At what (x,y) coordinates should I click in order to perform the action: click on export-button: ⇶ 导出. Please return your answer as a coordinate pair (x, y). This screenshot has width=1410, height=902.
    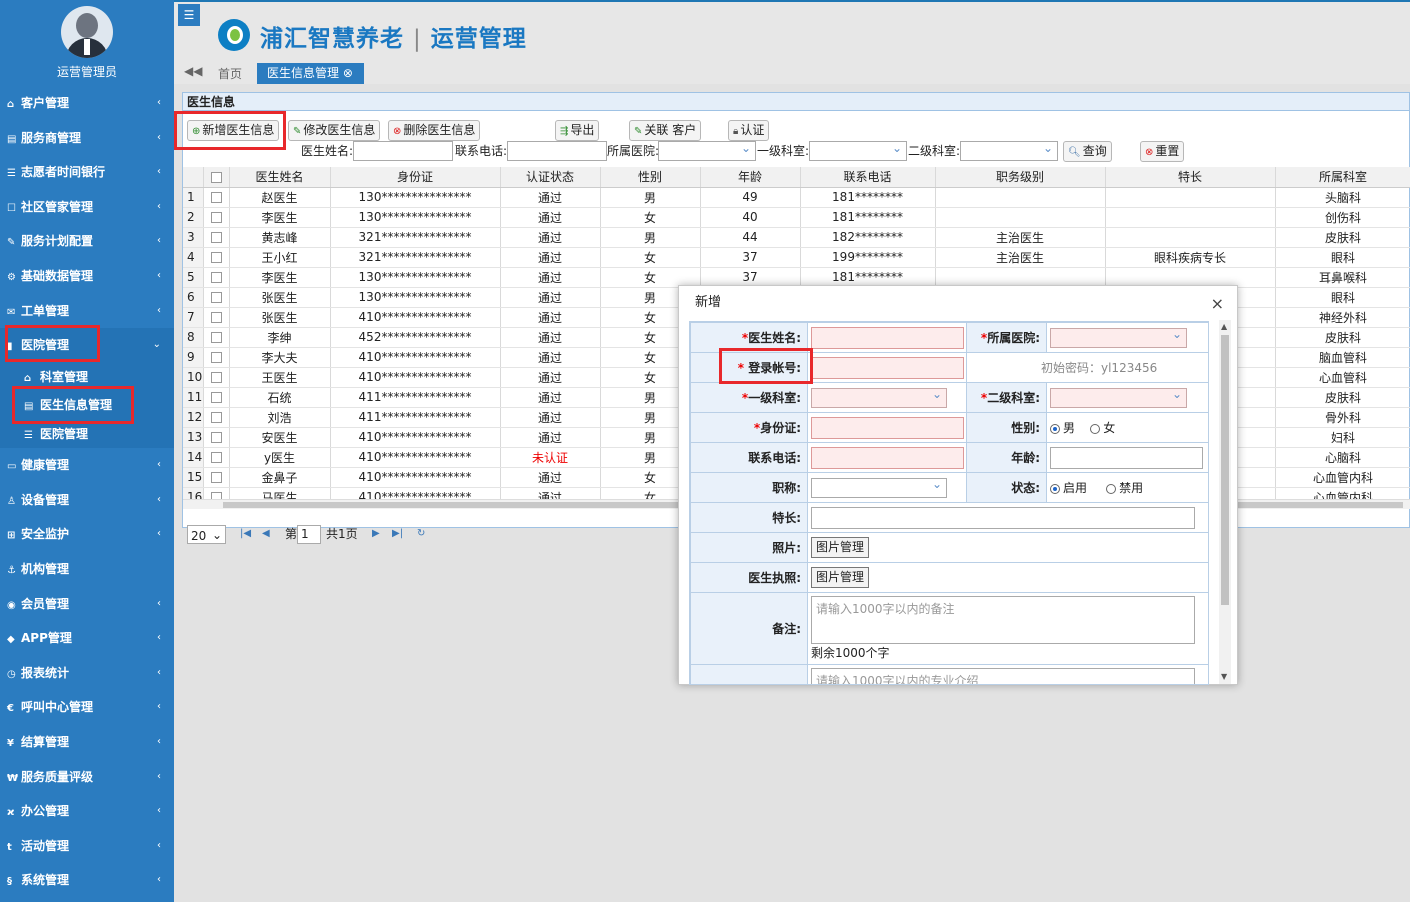
    Looking at the image, I should click on (577, 130).